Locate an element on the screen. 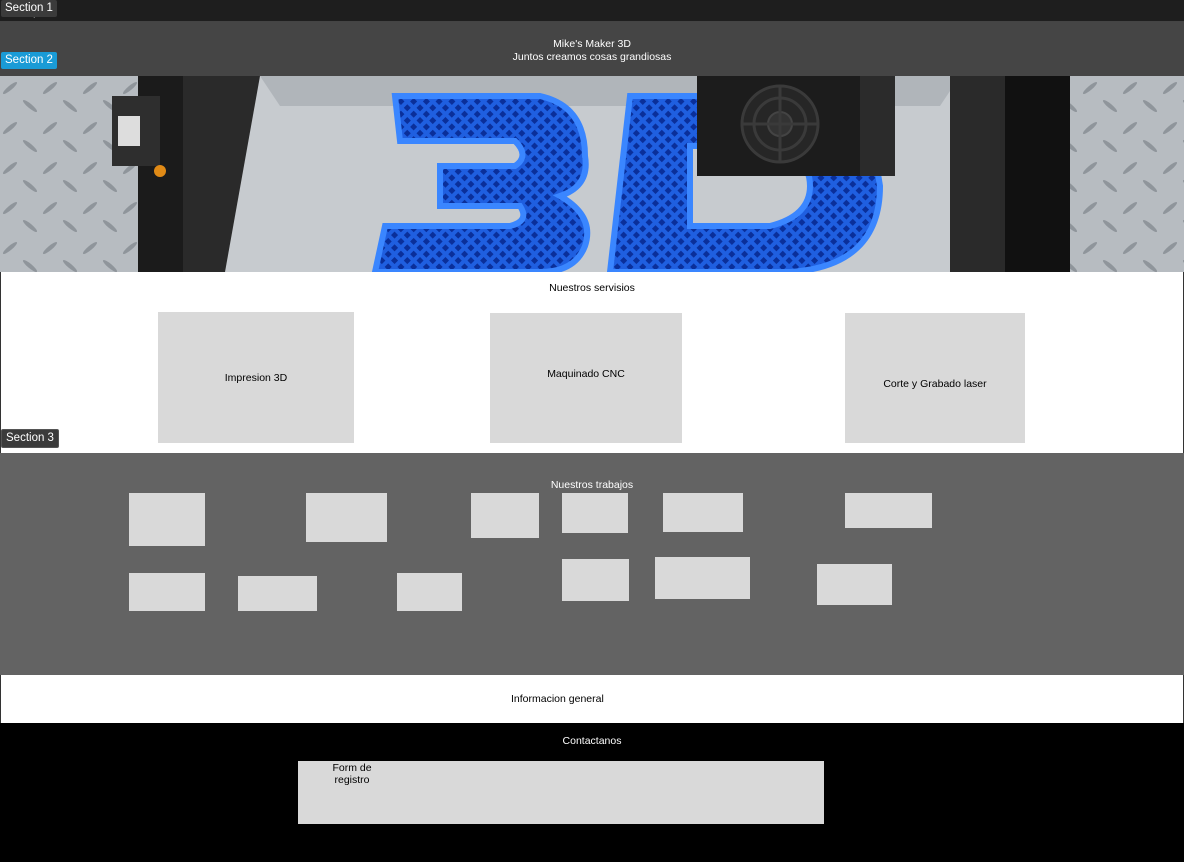 The height and width of the screenshot is (862, 1184). service-card-cnc: Maquinado CNC is located at coordinates (586, 378).